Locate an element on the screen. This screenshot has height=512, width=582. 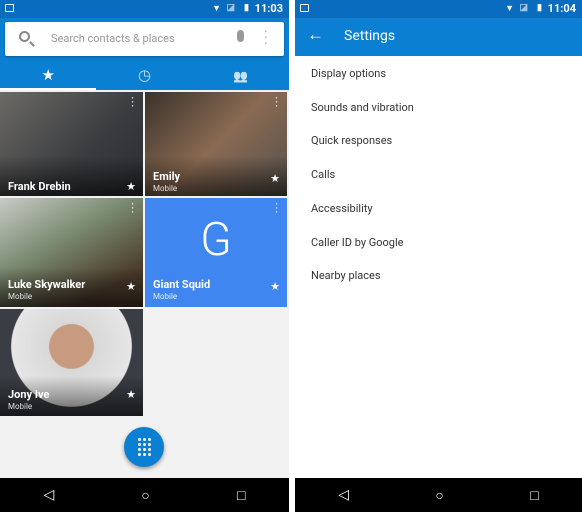
clock: 11:04 is located at coordinates (561, 8).